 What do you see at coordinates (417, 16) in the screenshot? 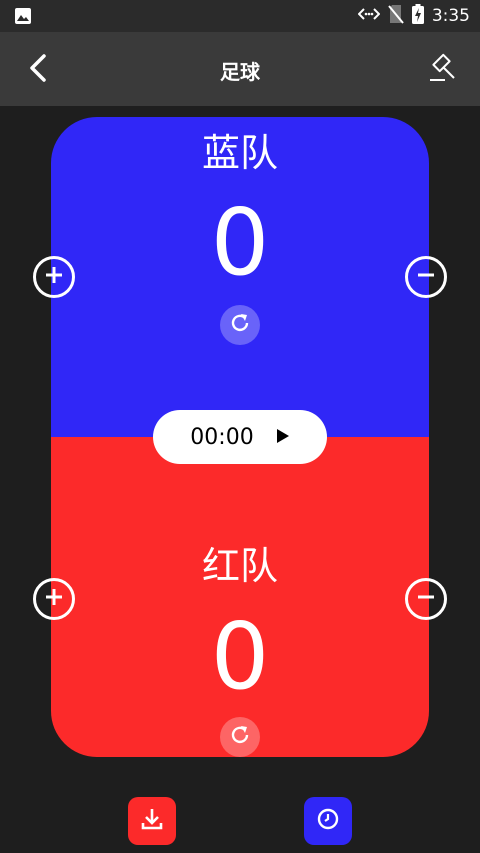
I see `battery-charging-icon` at bounding box center [417, 16].